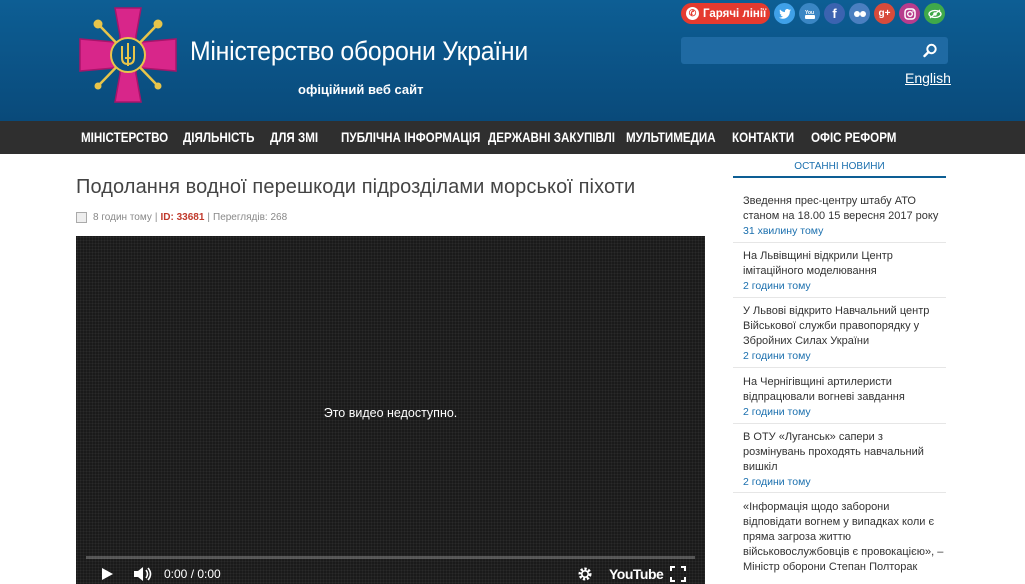 This screenshot has width=1025, height=584. I want to click on fullscreen-icon, so click(678, 575).